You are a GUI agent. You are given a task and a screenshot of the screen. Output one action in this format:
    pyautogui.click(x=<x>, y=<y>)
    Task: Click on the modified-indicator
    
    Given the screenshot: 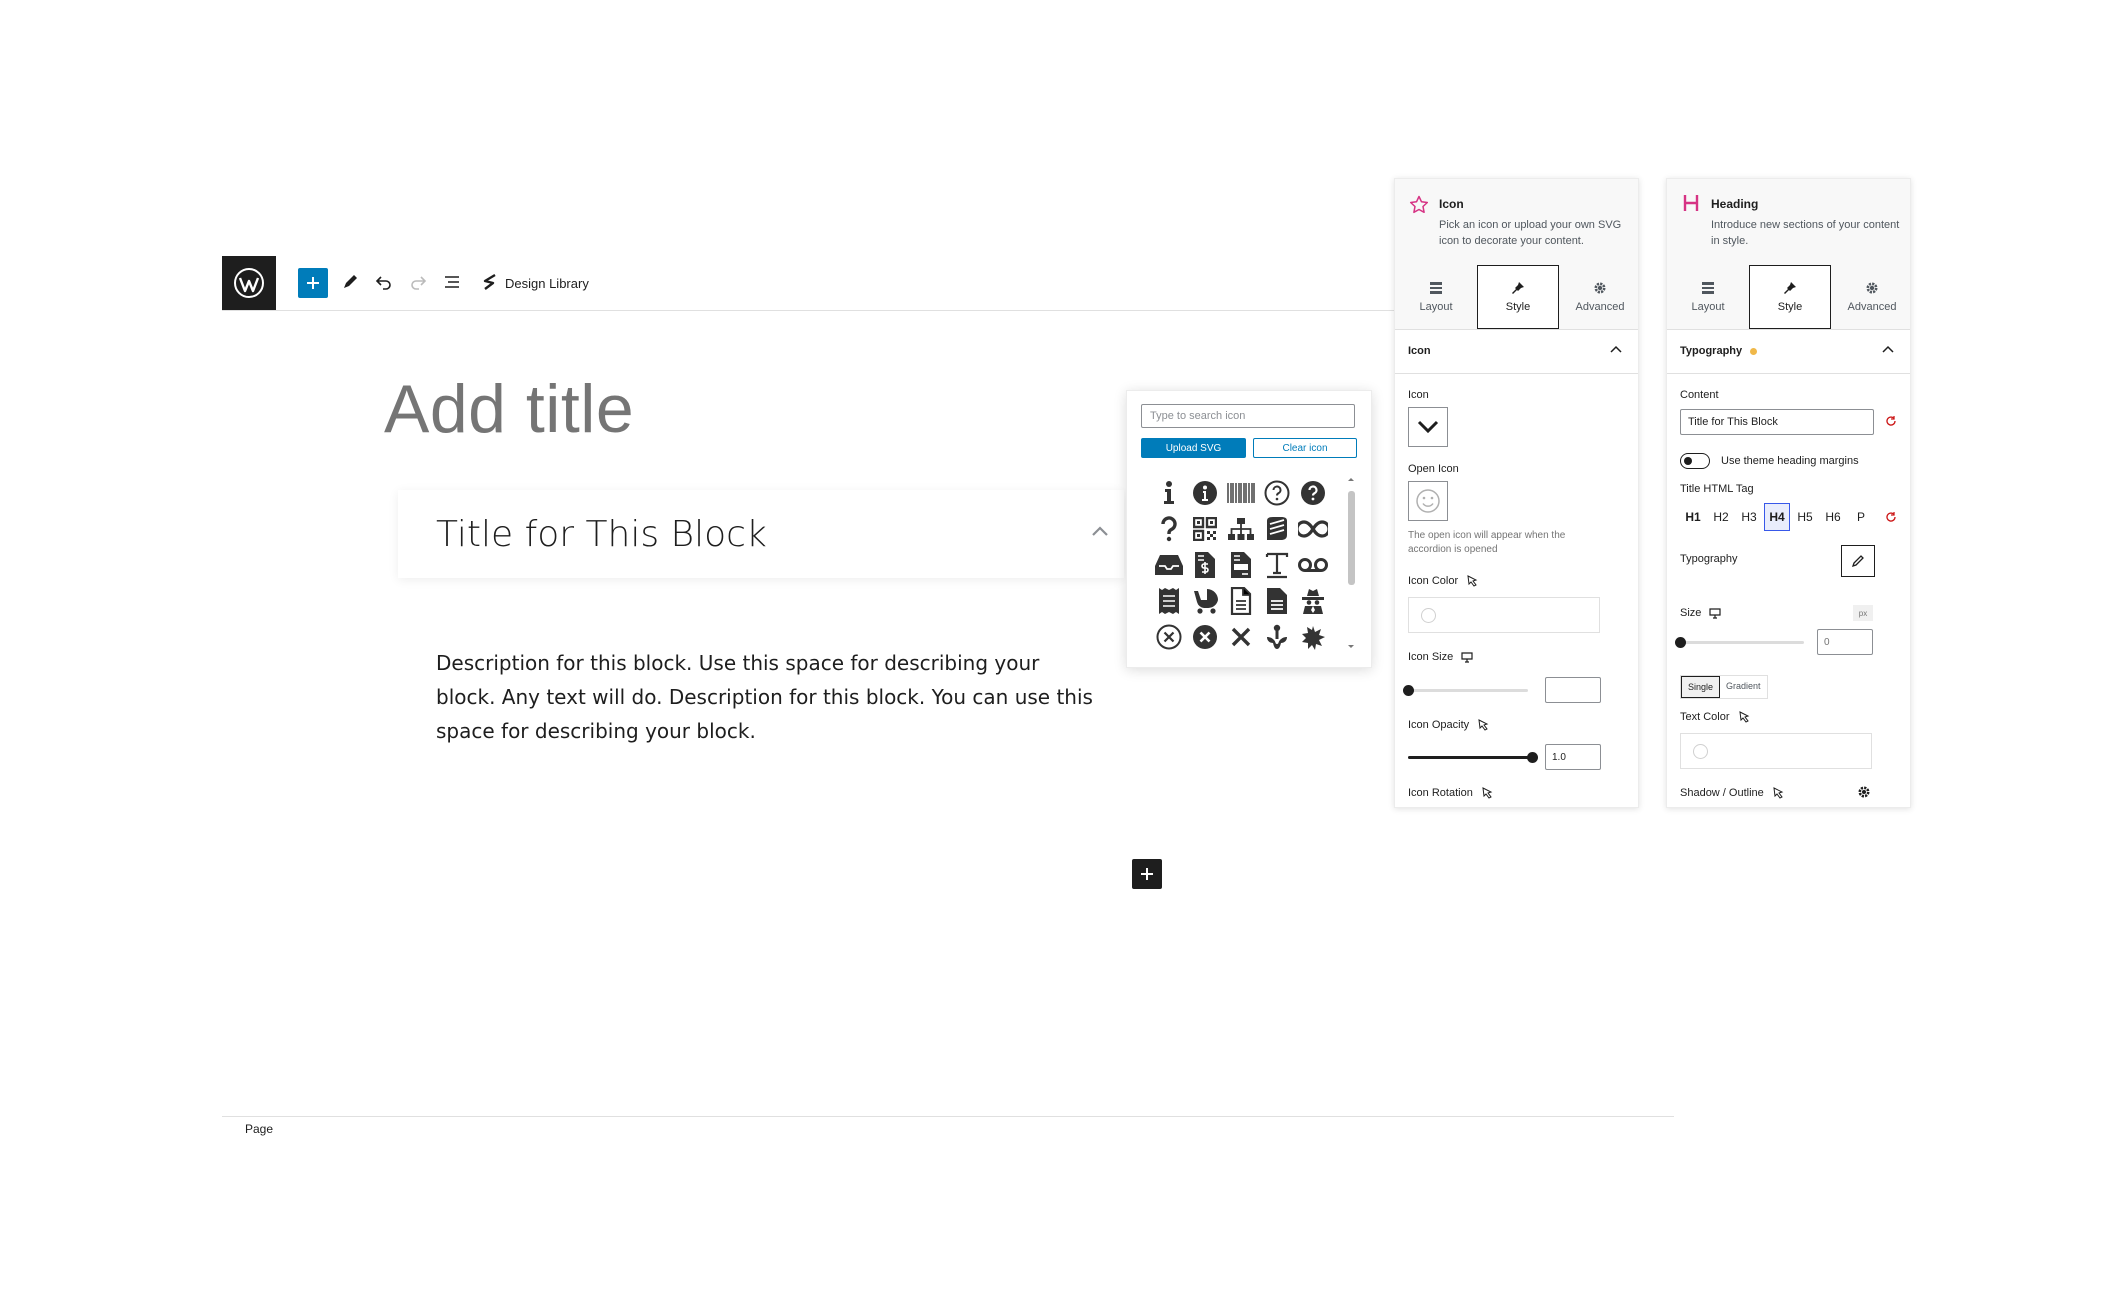 What is the action you would take?
    pyautogui.click(x=1754, y=351)
    